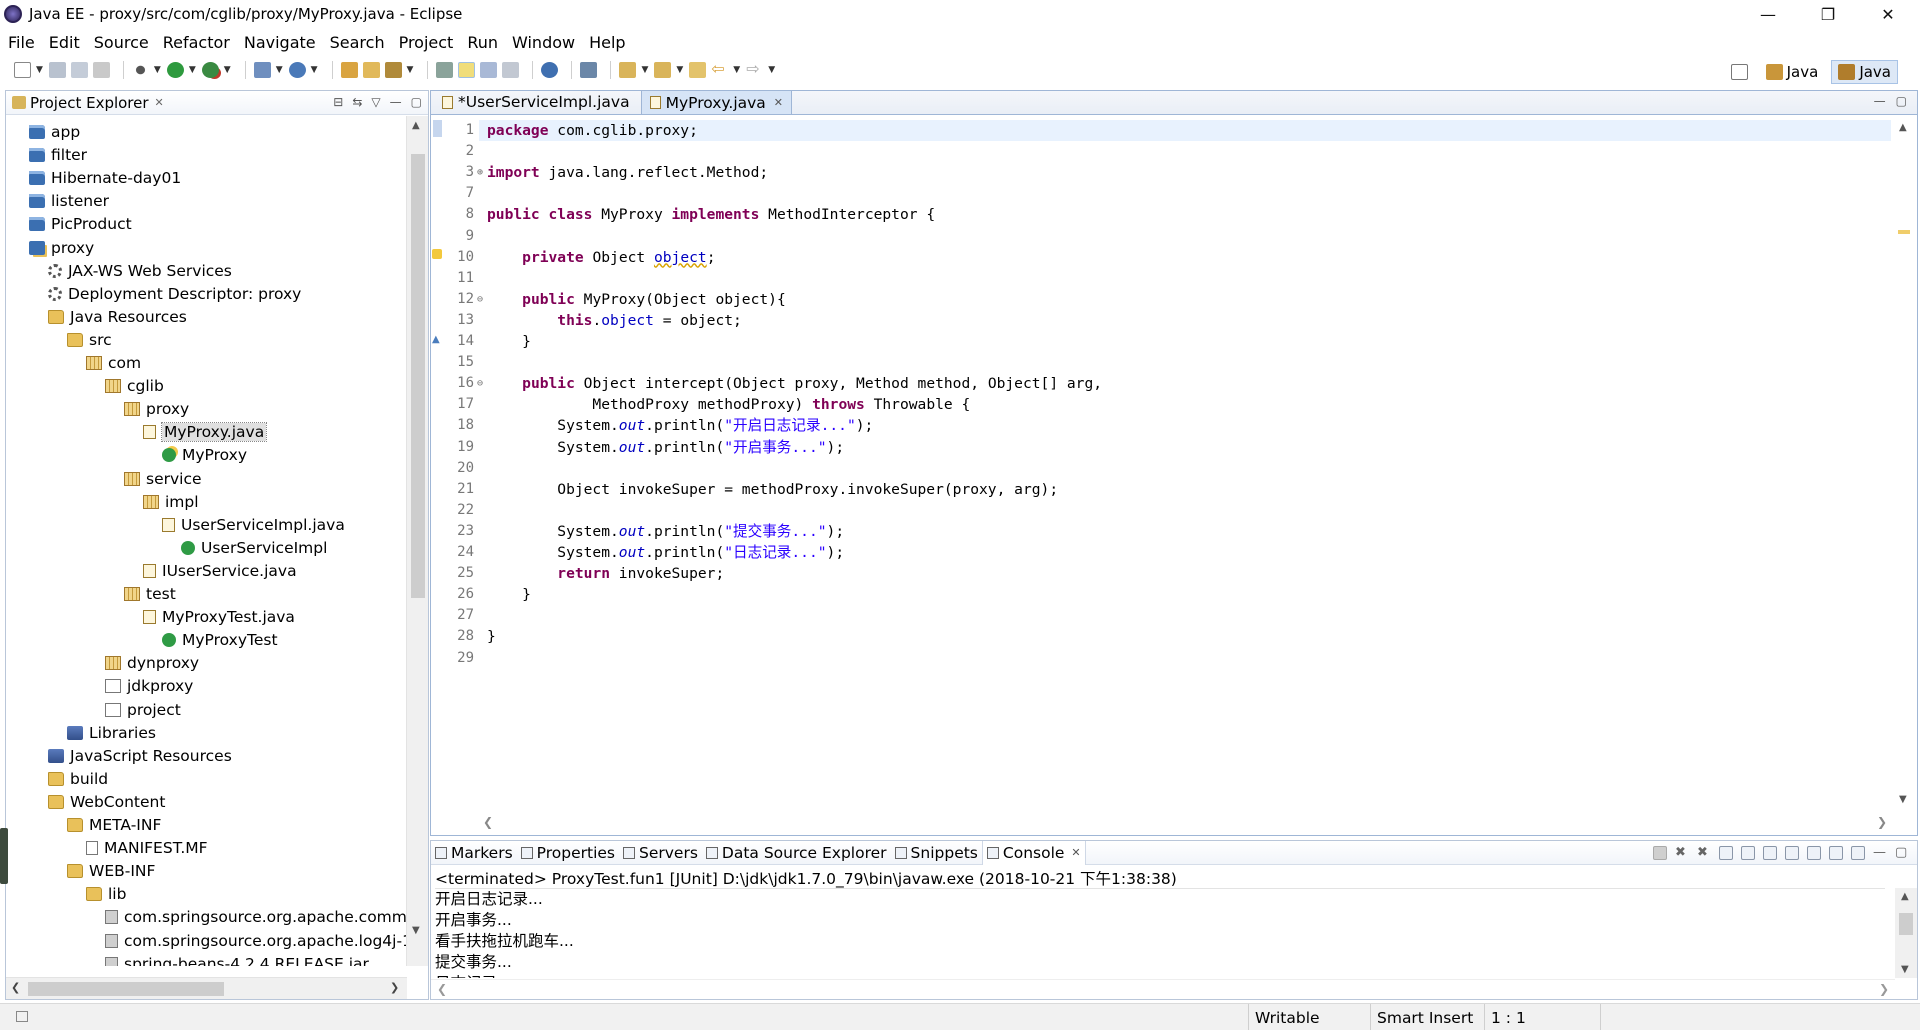 The width and height of the screenshot is (1920, 1030). What do you see at coordinates (771, 70) in the screenshot?
I see `forward-dropdown-icon: ▼` at bounding box center [771, 70].